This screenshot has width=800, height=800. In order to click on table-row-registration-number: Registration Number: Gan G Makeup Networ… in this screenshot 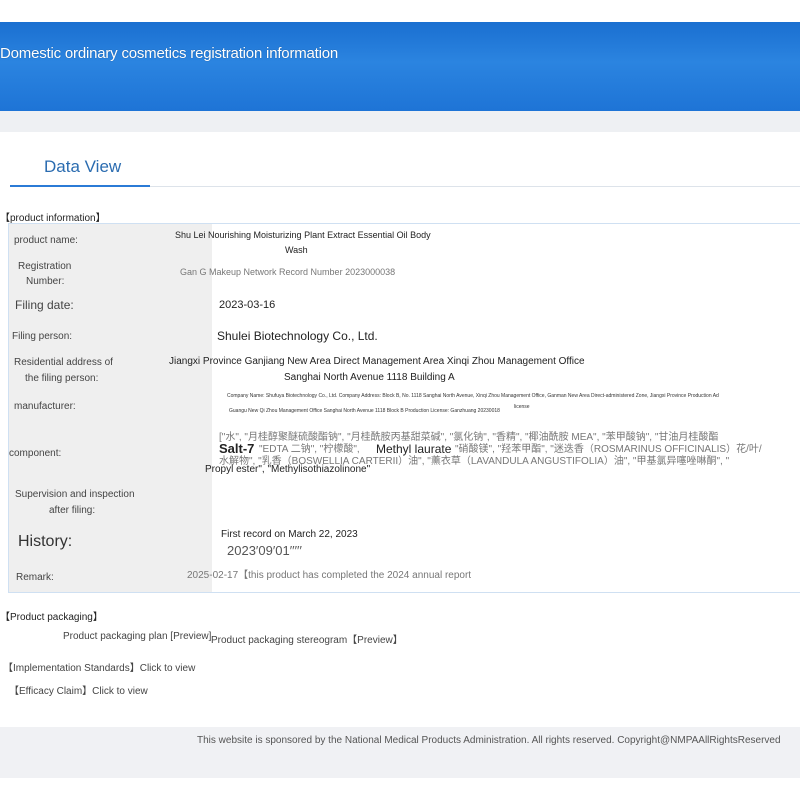, I will do `click(404, 273)`.